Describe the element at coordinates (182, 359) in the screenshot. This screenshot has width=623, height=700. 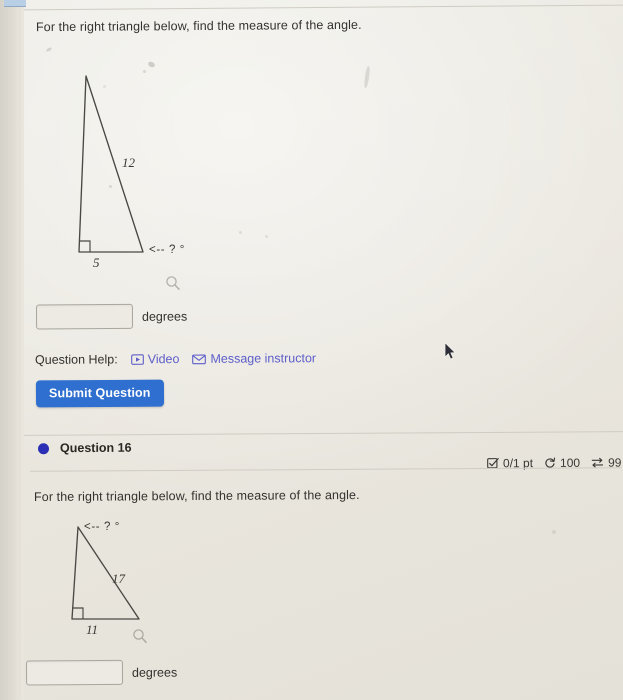
I see `question-15-help-row: Question Help: Video Message instructor` at that location.